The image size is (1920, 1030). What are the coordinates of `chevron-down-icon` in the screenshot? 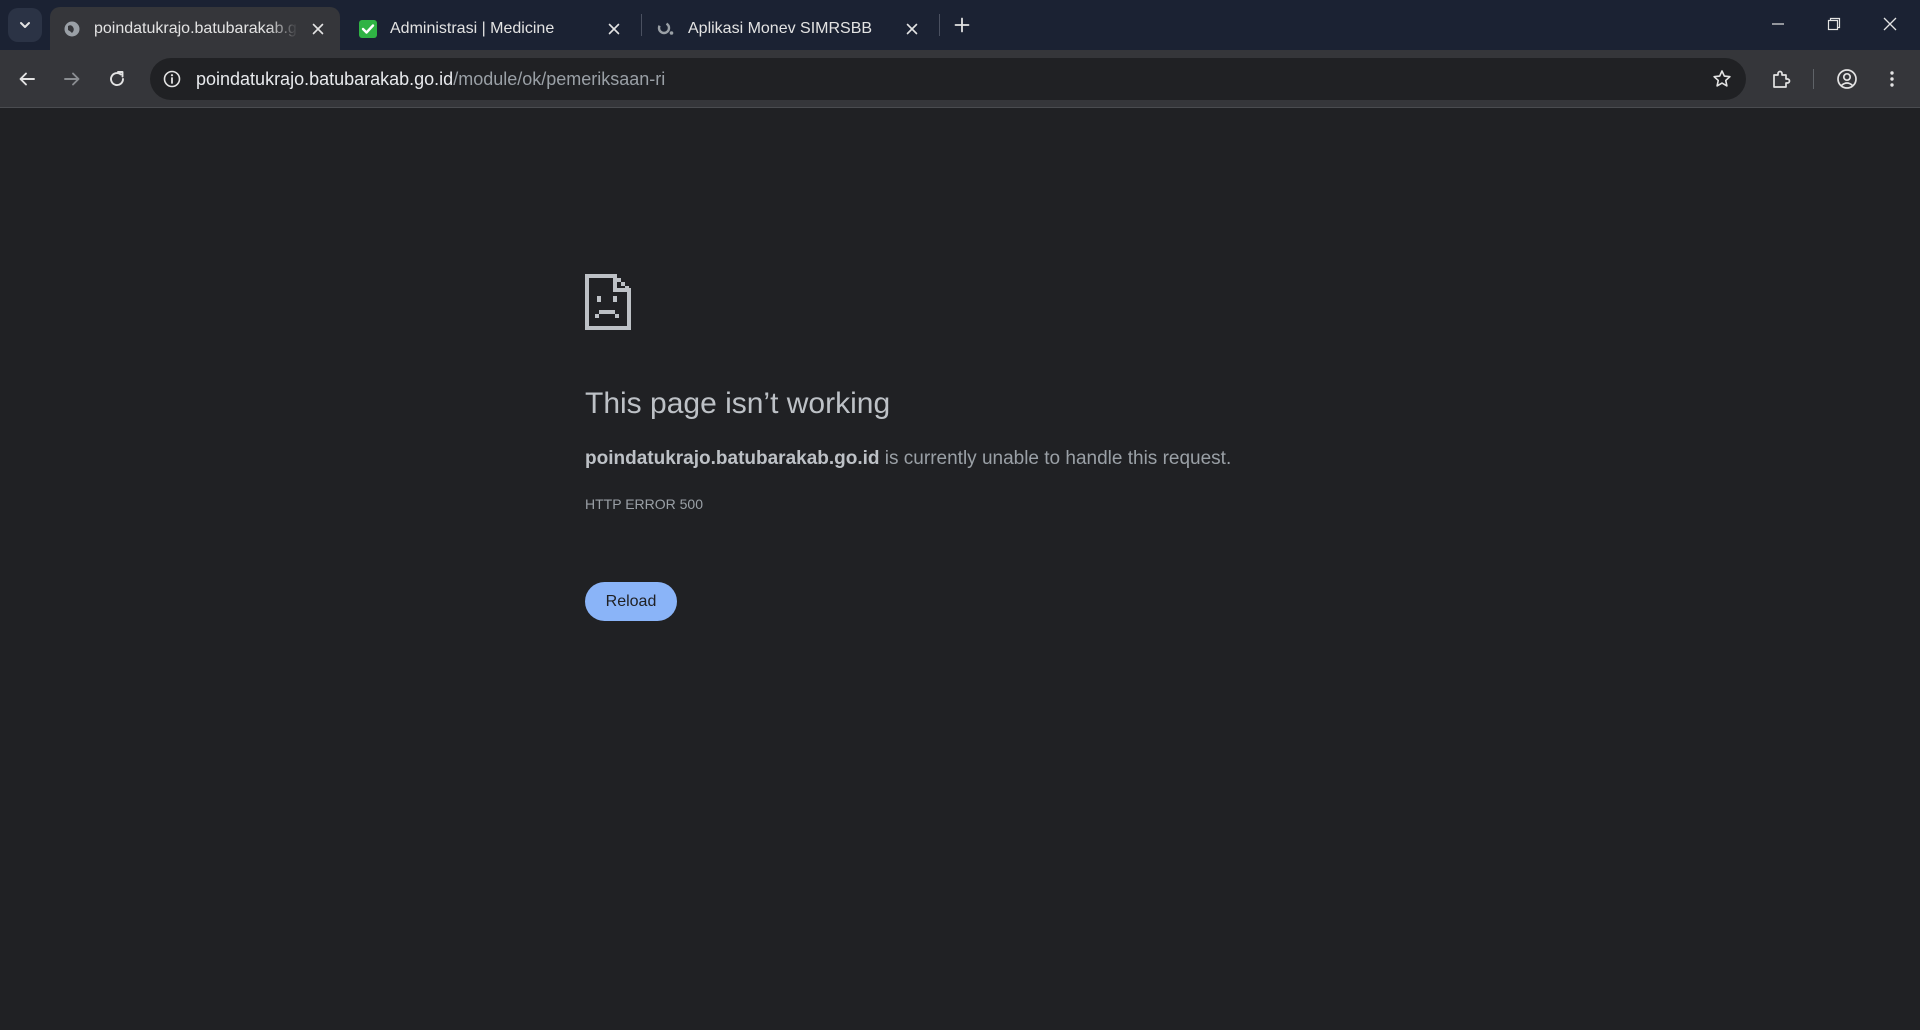 It's located at (25, 25).